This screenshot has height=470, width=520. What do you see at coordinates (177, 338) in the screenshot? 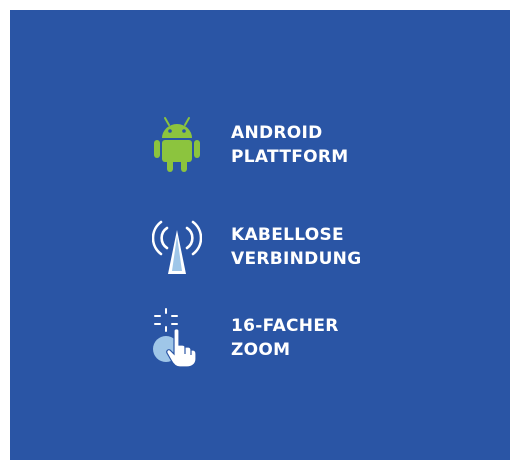
I see `pinch-zoom-hand-icon` at bounding box center [177, 338].